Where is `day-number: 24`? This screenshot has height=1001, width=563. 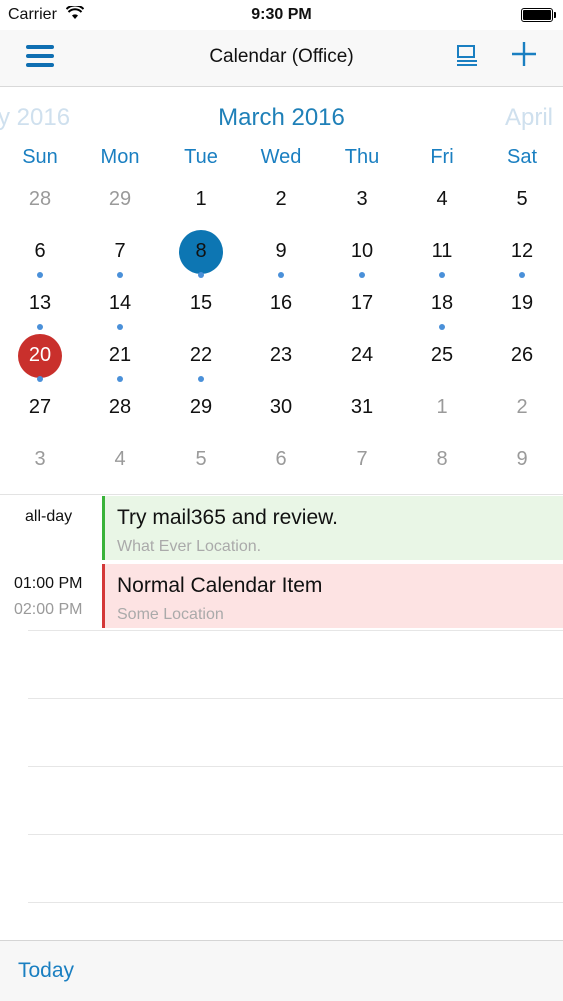 day-number: 24 is located at coordinates (362, 355).